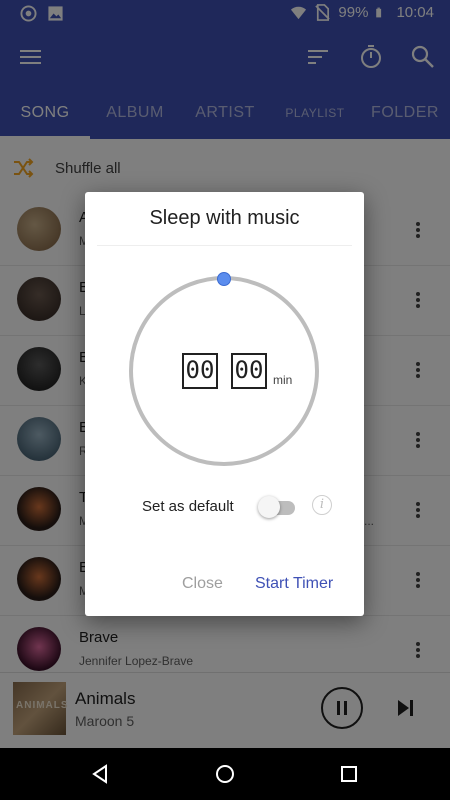 This screenshot has height=800, width=450. I want to click on back-icon, so click(100, 774).